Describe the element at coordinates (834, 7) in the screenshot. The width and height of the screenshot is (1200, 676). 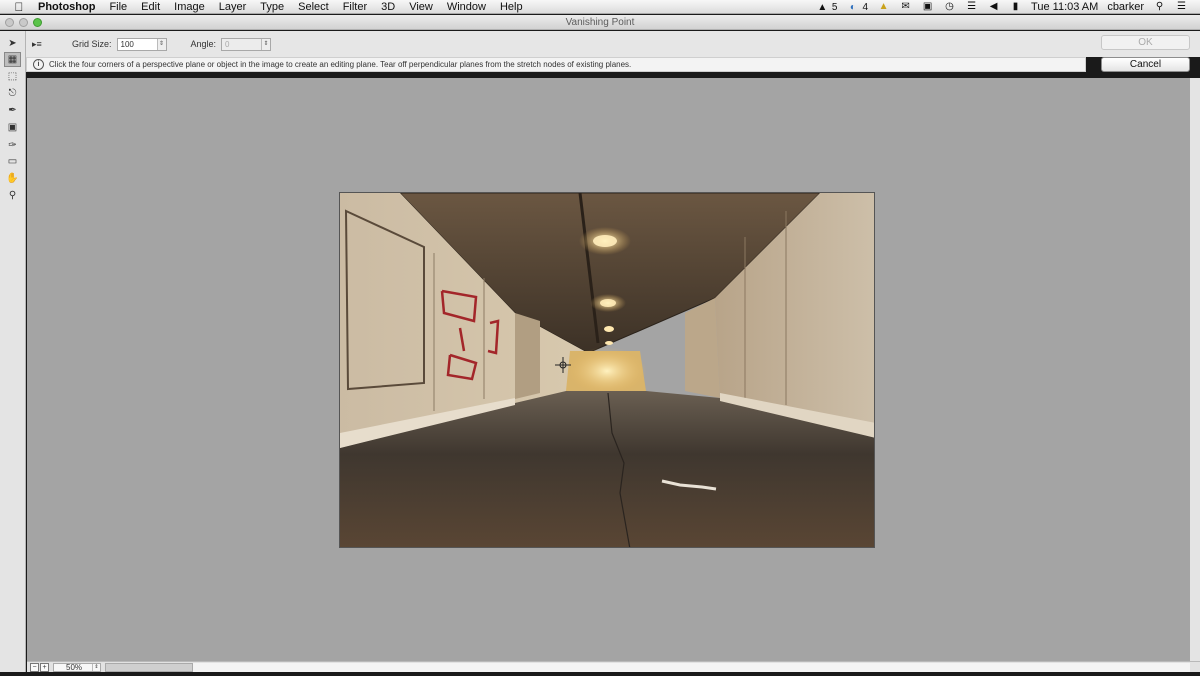
I see `adobe-count: 5` at that location.